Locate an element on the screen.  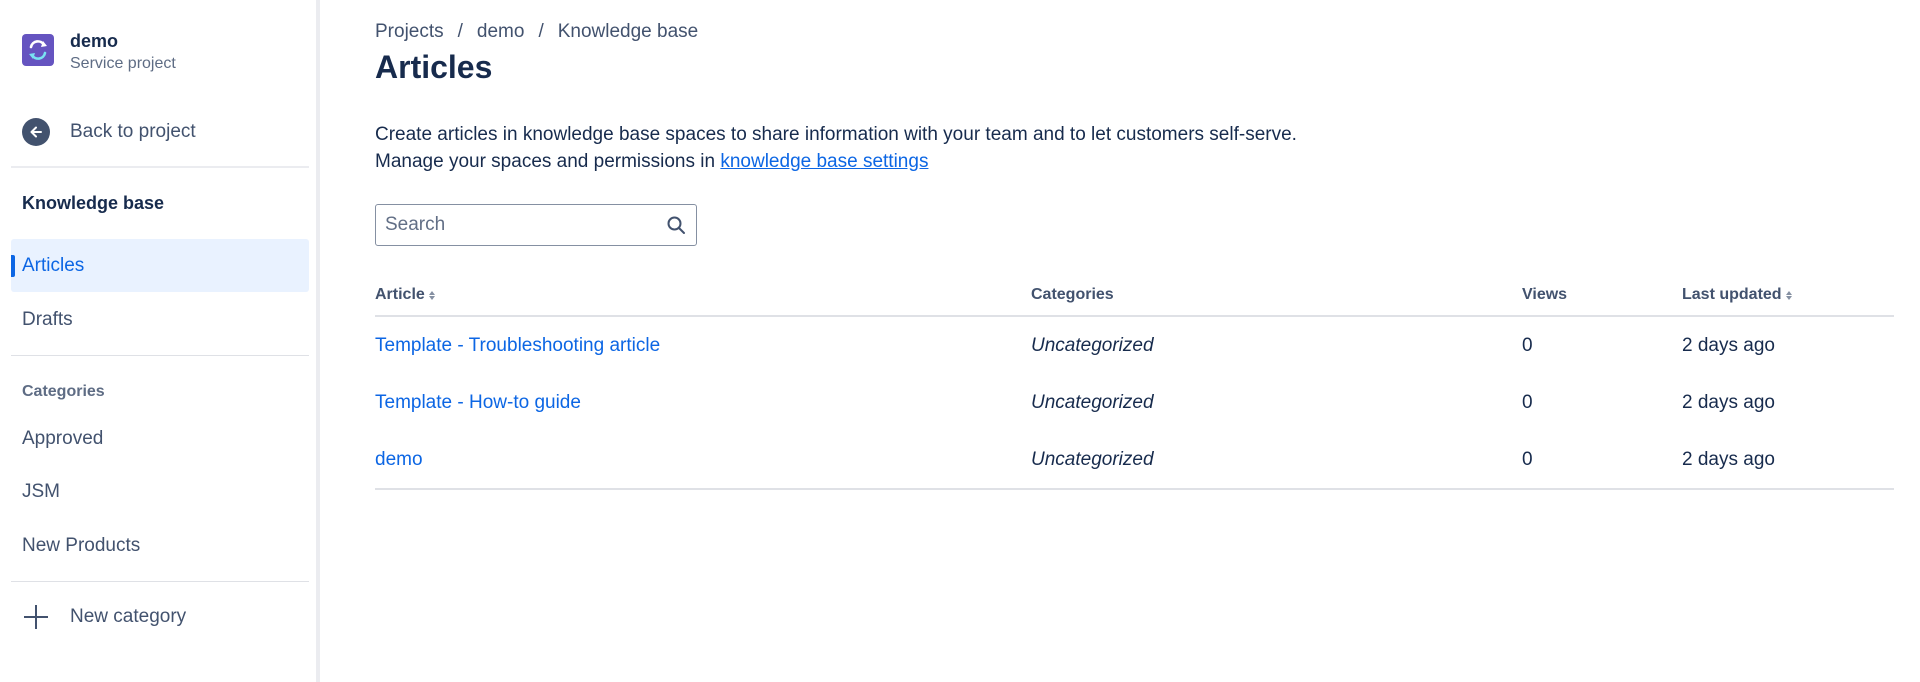
sidebar-item-label: JSM is located at coordinates (41, 491).